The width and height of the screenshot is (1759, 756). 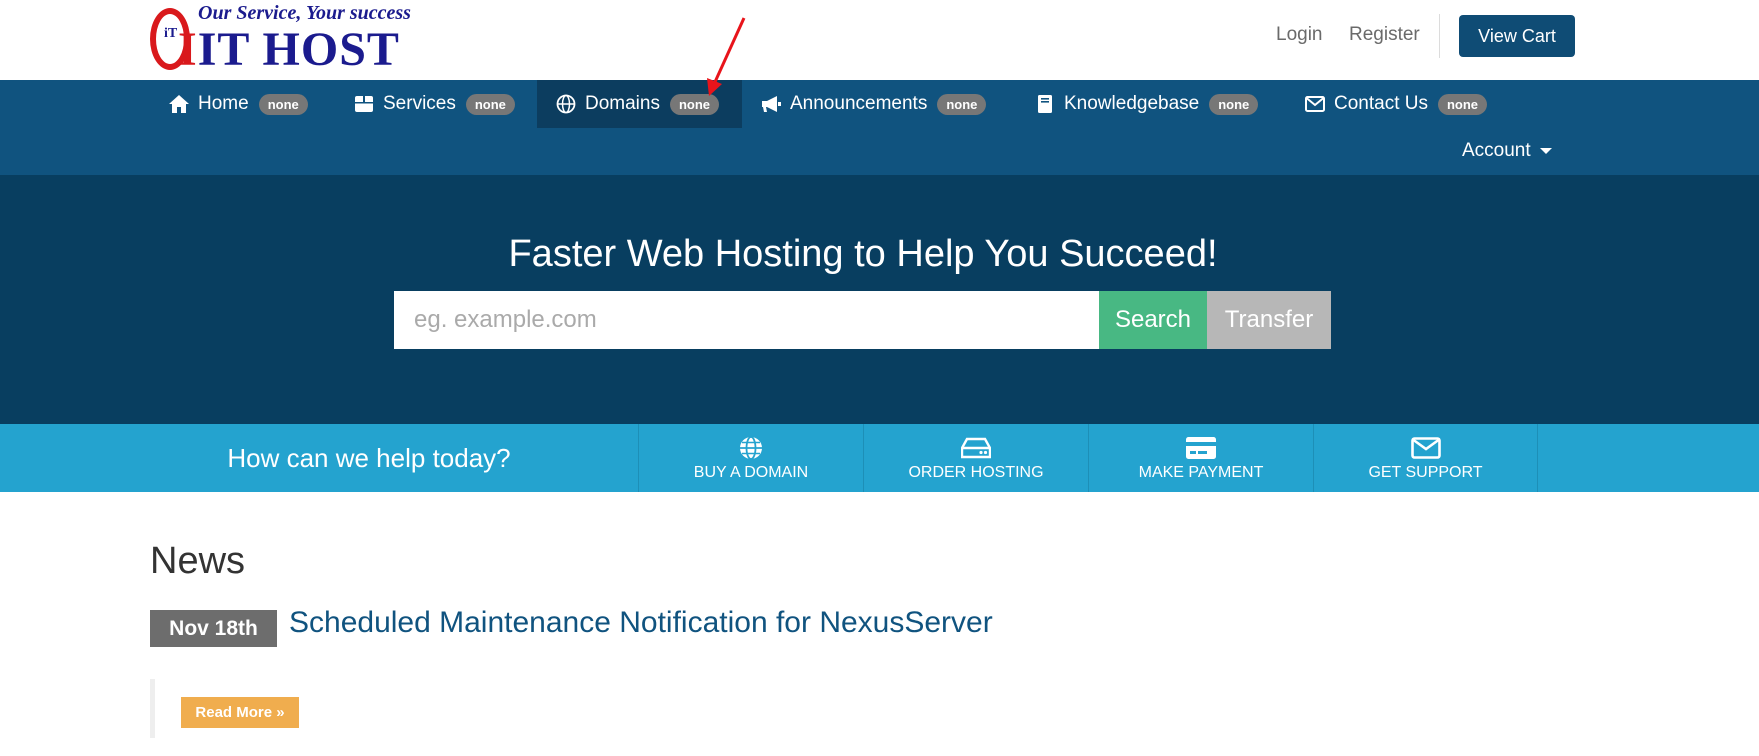 What do you see at coordinates (1045, 104) in the screenshot?
I see `book-icon` at bounding box center [1045, 104].